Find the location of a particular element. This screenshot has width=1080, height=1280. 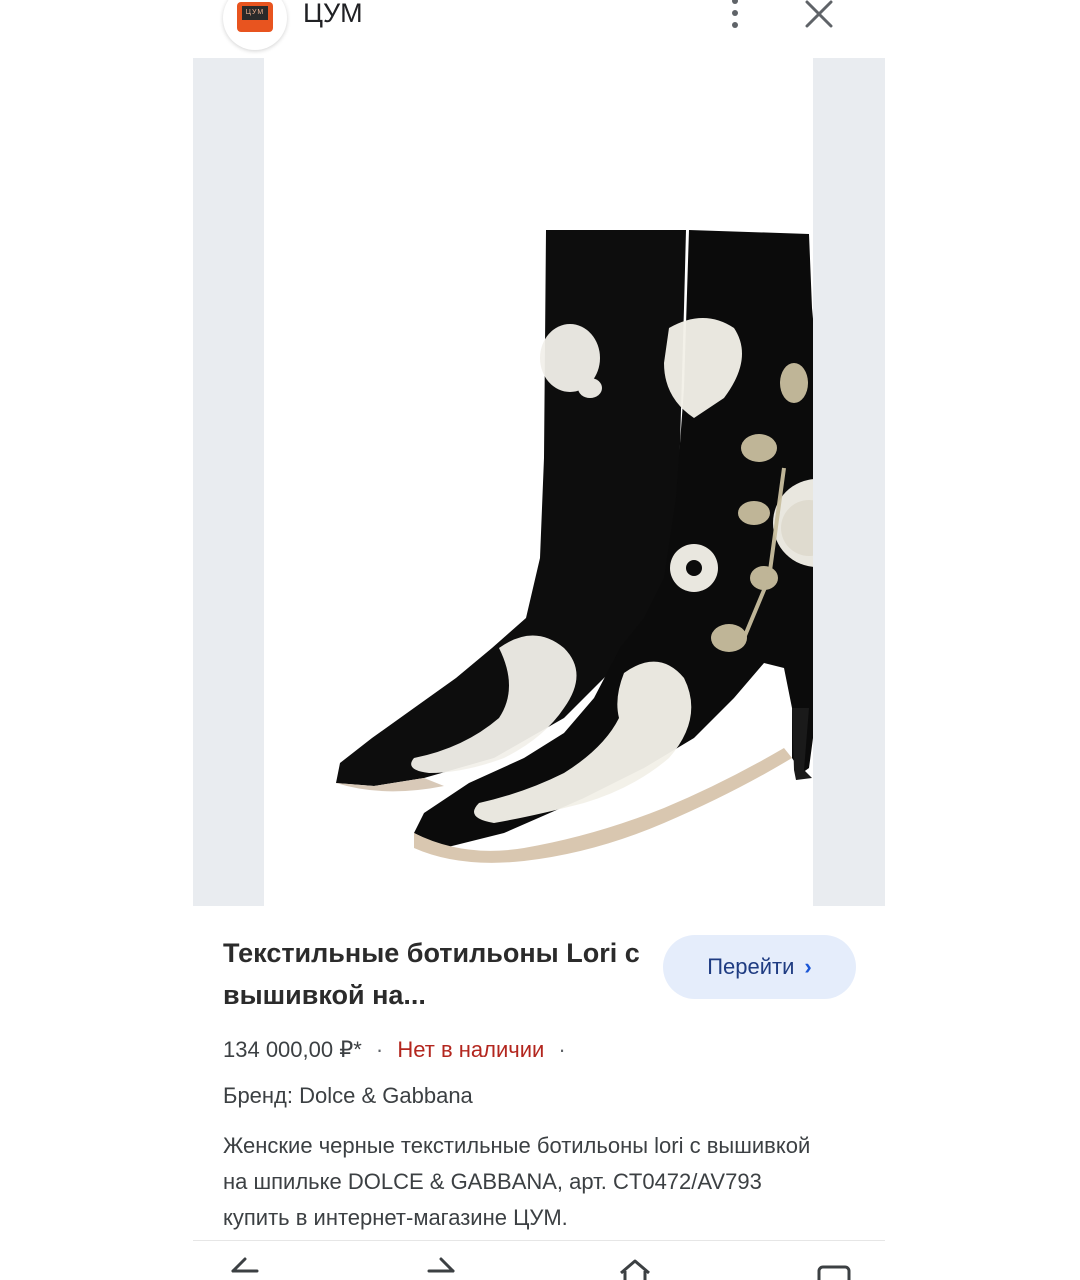

site-logo-icon: ЦУМ is located at coordinates (255, 17).